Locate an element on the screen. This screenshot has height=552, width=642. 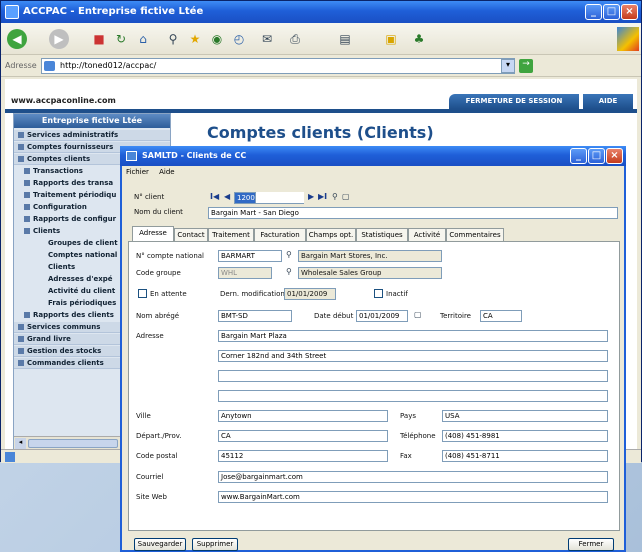
scroll-thumb is located at coordinates (73, 443).